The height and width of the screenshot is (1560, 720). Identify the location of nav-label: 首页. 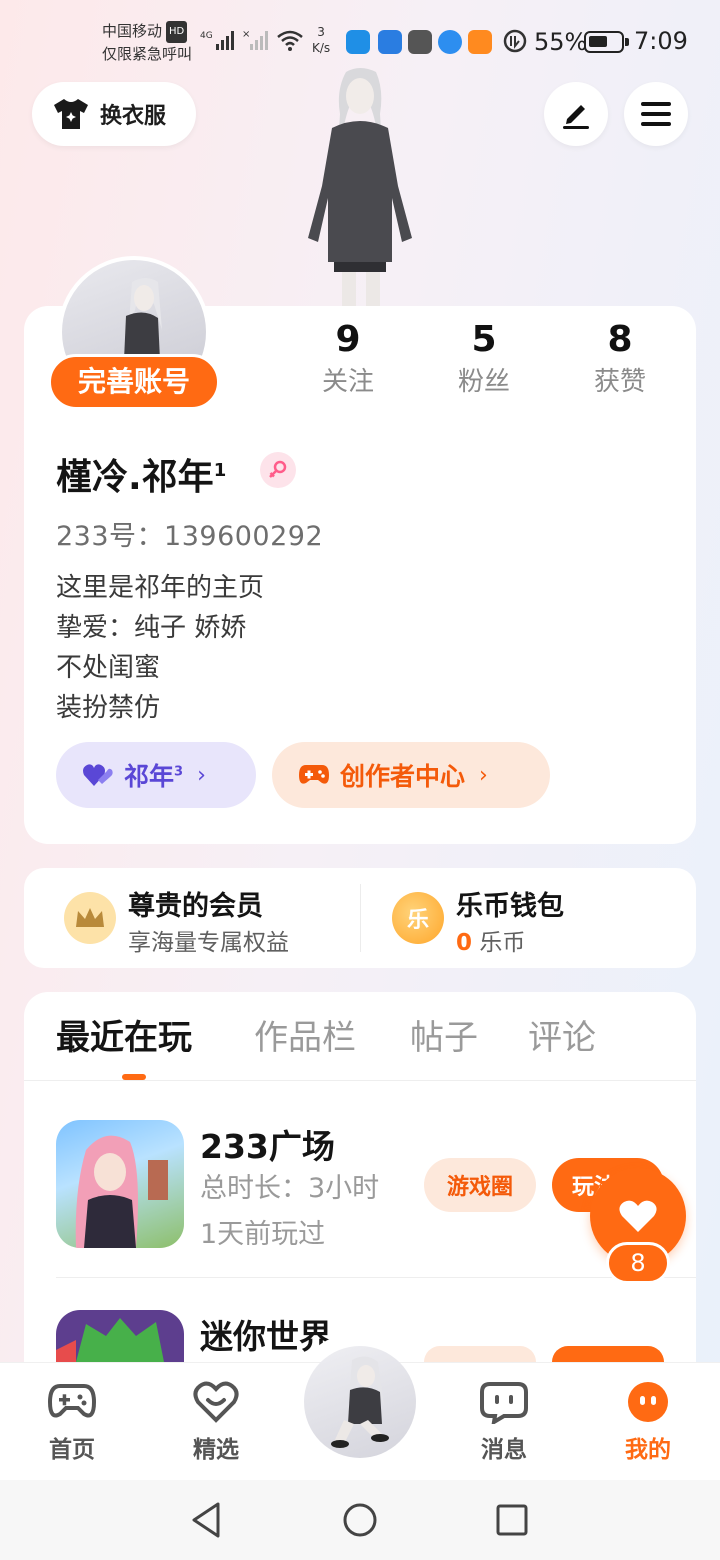
(72, 1450).